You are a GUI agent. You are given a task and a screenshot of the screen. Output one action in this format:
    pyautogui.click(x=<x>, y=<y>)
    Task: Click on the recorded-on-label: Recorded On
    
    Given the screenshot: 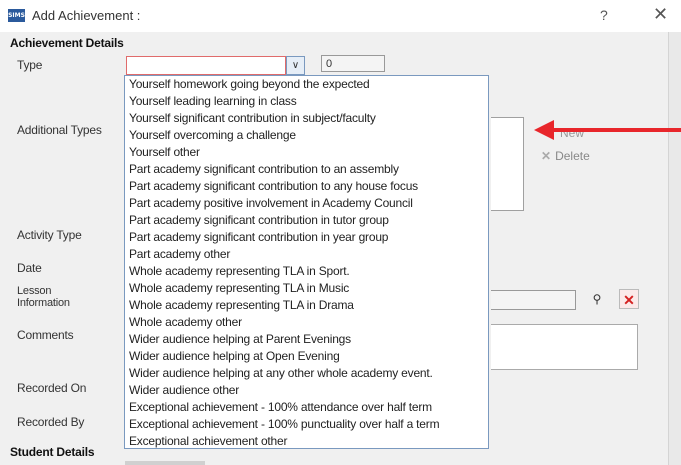 What is the action you would take?
    pyautogui.click(x=52, y=388)
    